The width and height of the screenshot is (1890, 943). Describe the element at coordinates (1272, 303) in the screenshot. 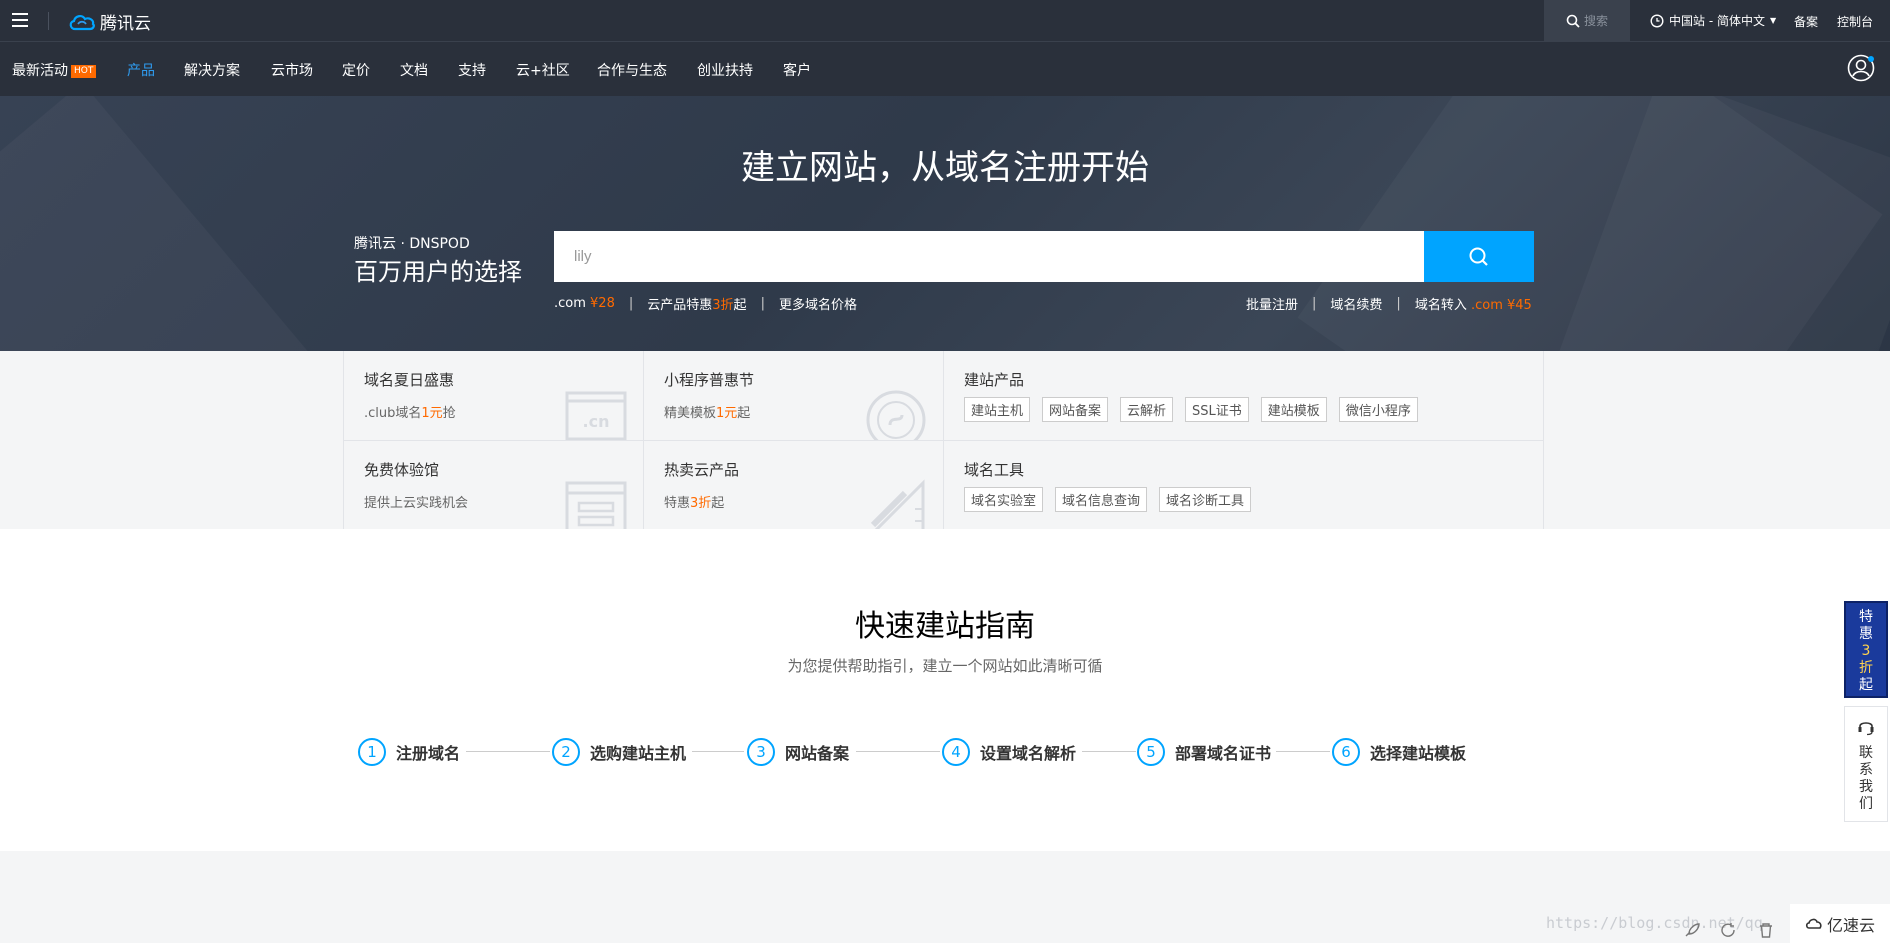

I see `bulk-register-link: 批量注册` at that location.